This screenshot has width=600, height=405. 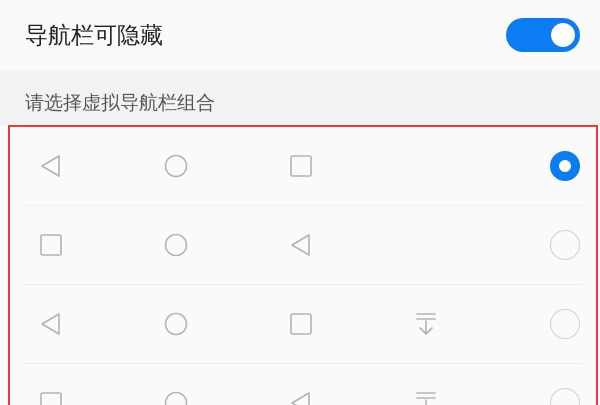 What do you see at coordinates (543, 35) in the screenshot?
I see `toggle-switch` at bounding box center [543, 35].